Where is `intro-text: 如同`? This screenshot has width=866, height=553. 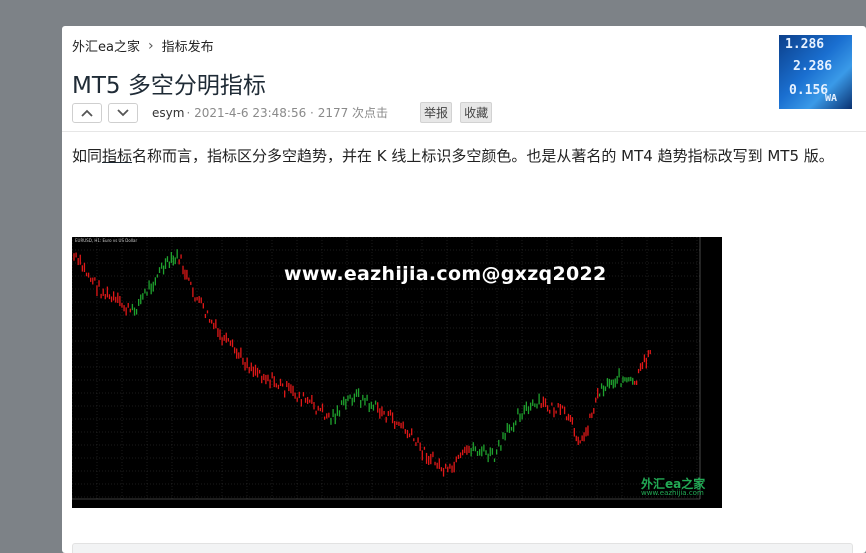 intro-text: 如同 is located at coordinates (87, 156).